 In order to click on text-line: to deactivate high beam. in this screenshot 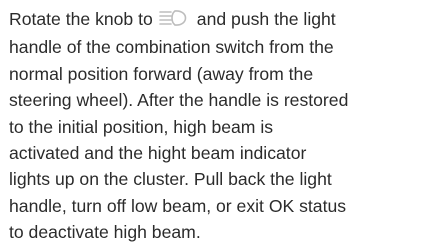, I will do `click(105, 232)`.